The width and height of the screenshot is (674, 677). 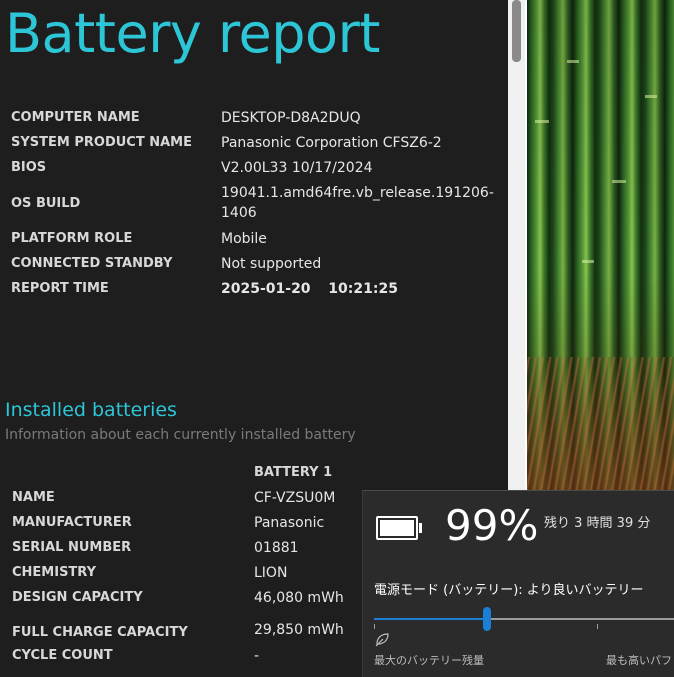 I want to click on battery-label: CYCLE COUNT, so click(x=62, y=655).